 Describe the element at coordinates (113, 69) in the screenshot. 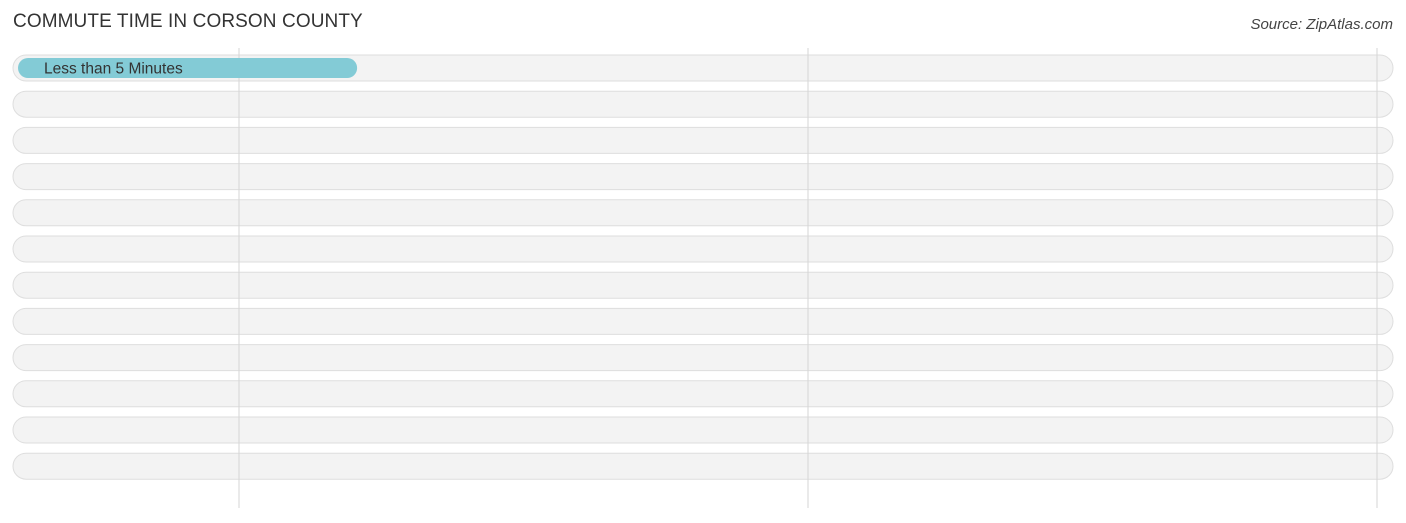

I see `category-label: Less than 5 Minutes` at that location.